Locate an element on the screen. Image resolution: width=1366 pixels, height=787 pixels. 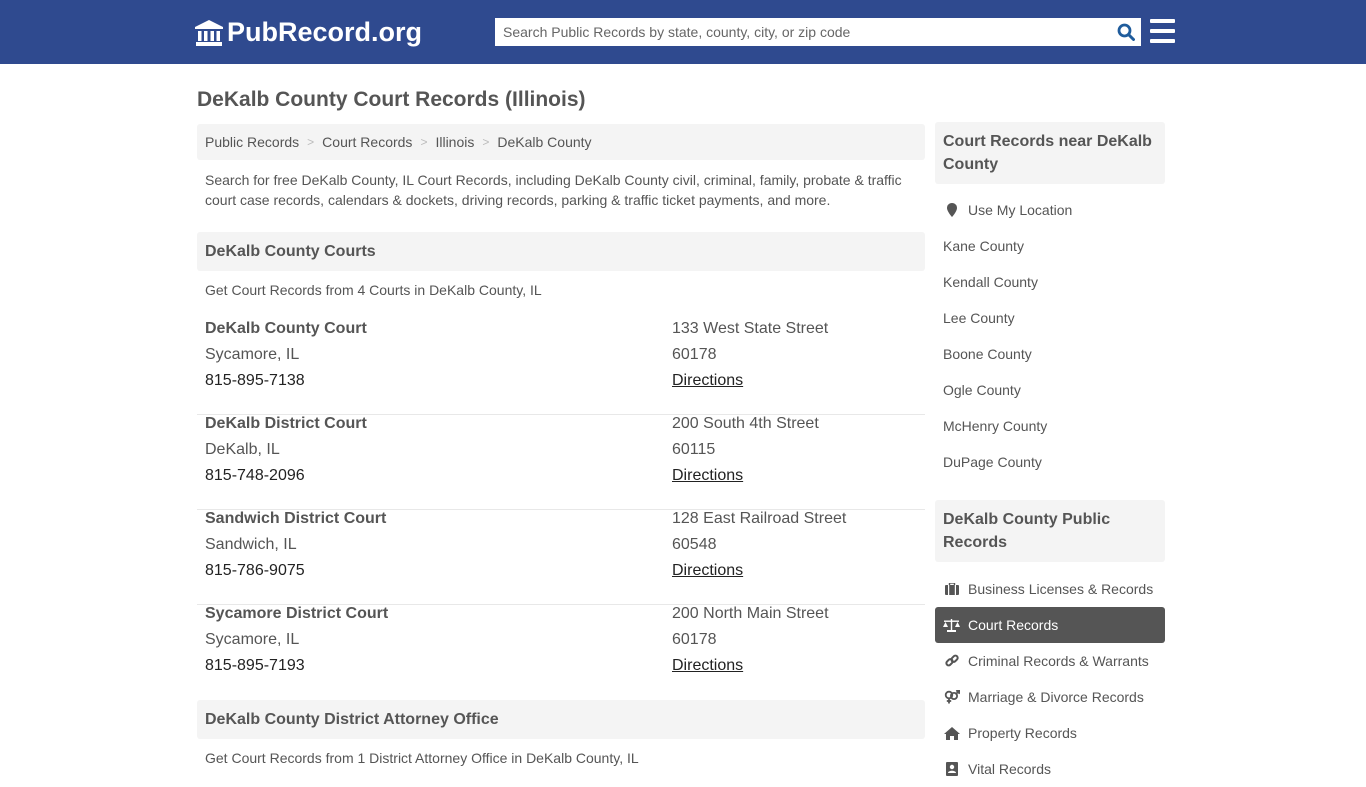
court-city: DeKalb, IL is located at coordinates (242, 449).